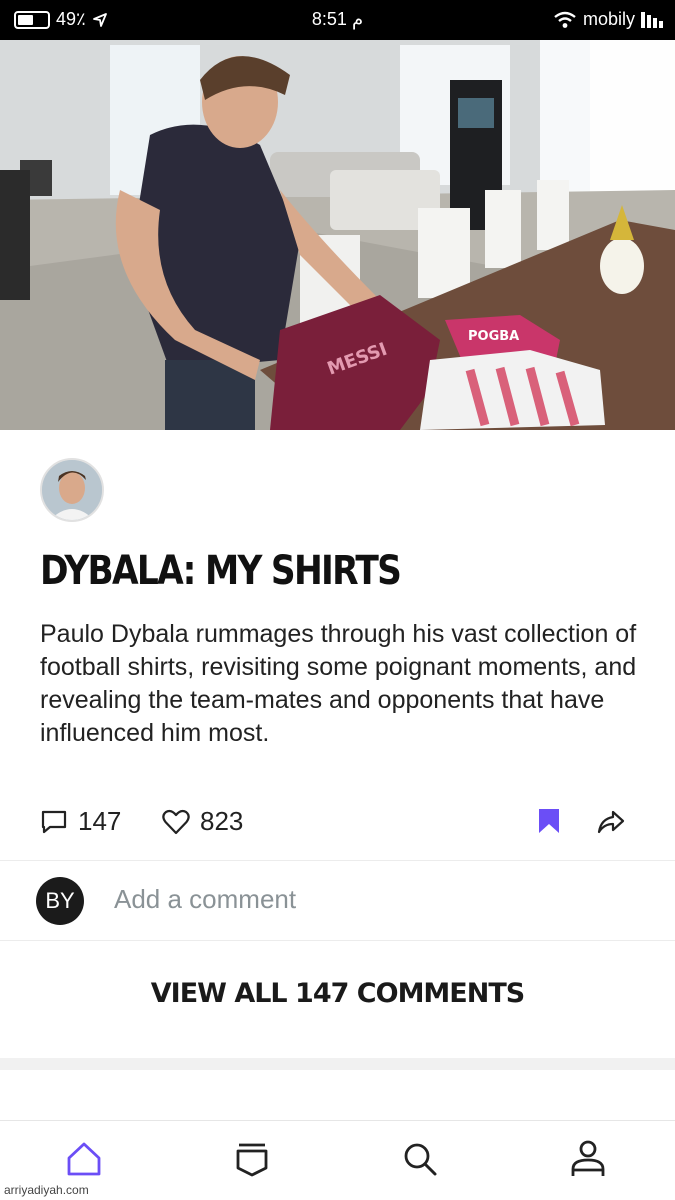 The height and width of the screenshot is (1200, 675). I want to click on bookmark-icon, so click(549, 821).